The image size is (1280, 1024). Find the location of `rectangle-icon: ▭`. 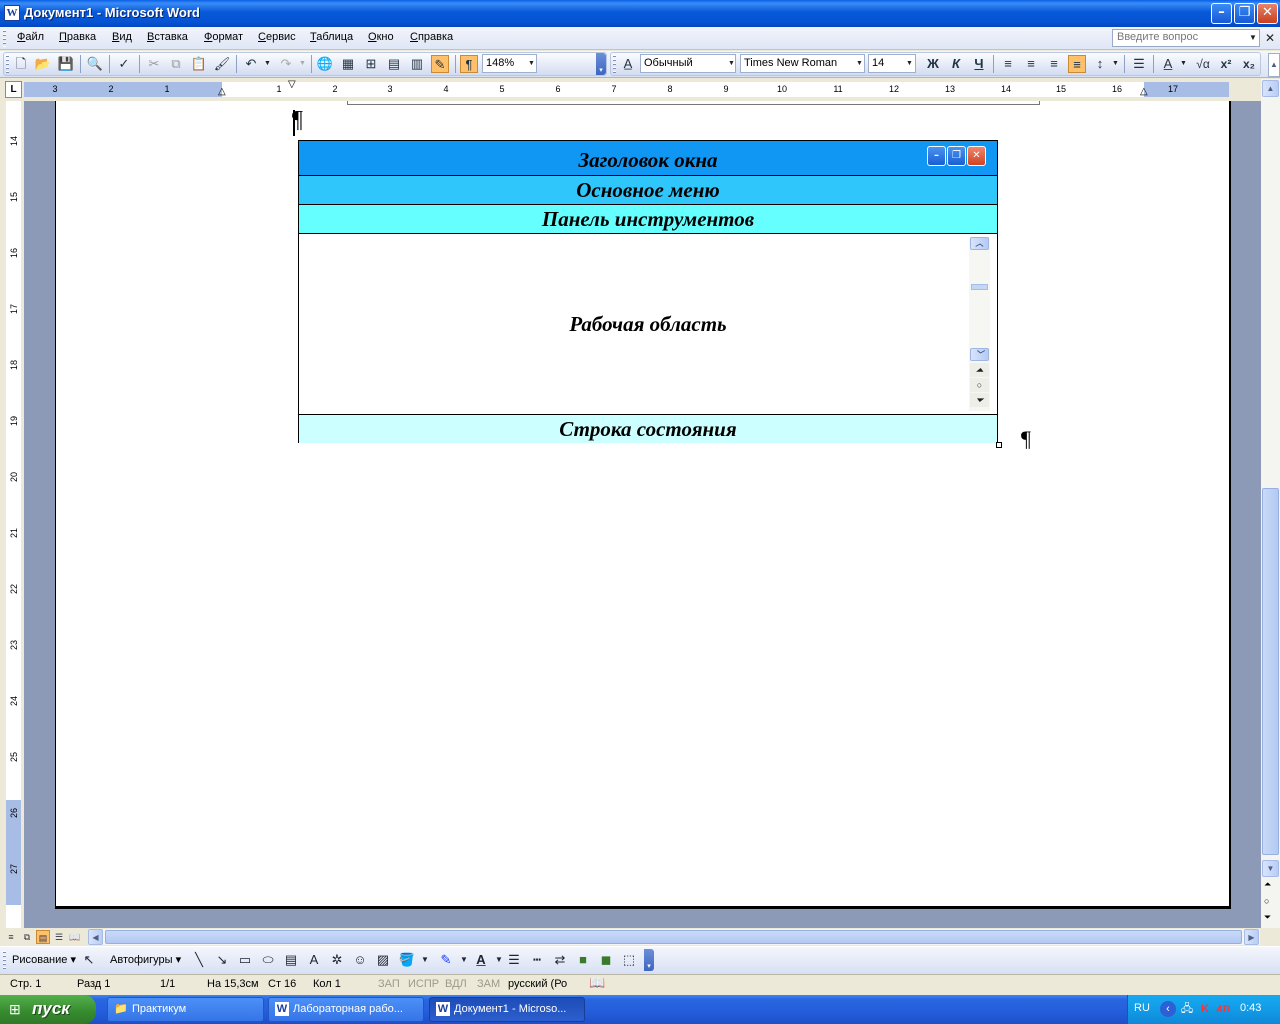

rectangle-icon: ▭ is located at coordinates (245, 960).